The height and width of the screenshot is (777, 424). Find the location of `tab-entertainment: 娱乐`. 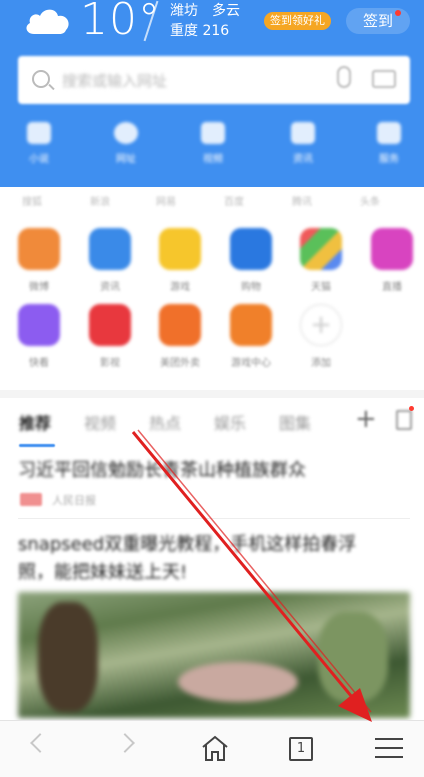

tab-entertainment: 娱乐 is located at coordinates (230, 422).